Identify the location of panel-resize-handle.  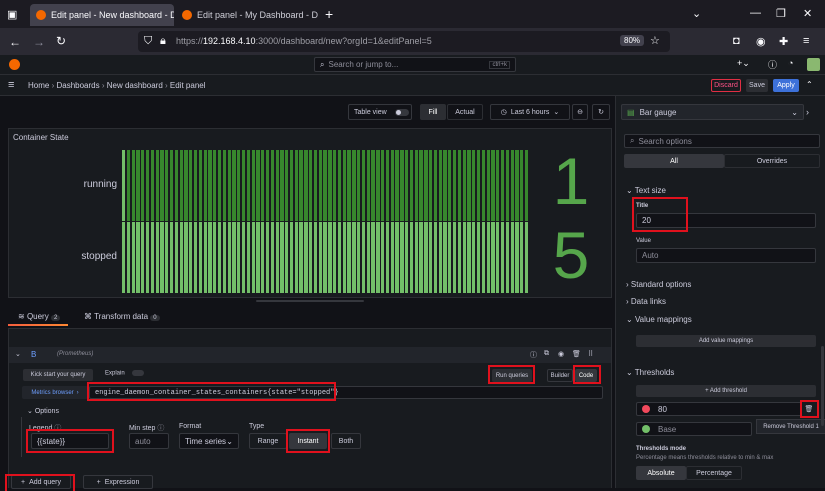
(310, 301).